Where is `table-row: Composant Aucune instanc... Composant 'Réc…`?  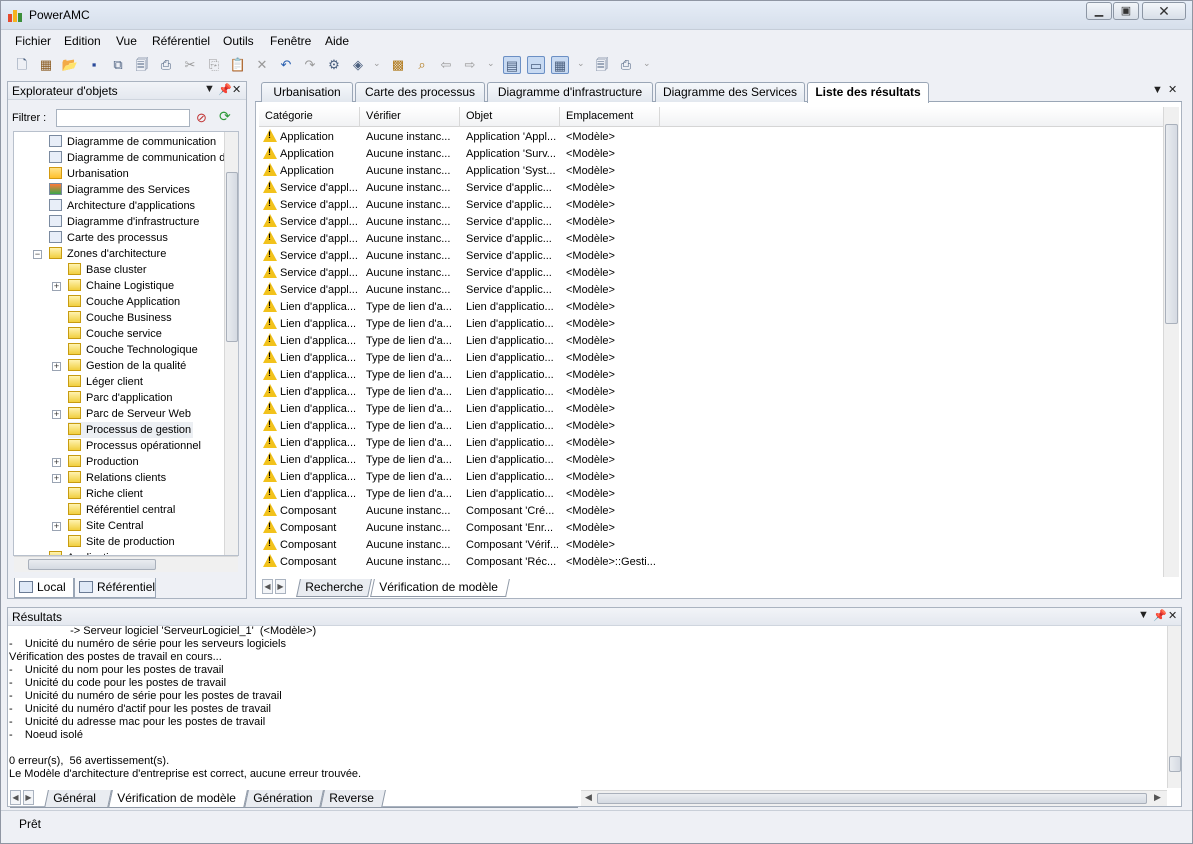 table-row: Composant Aucune instanc... Composant 'Réc… is located at coordinates (711, 562).